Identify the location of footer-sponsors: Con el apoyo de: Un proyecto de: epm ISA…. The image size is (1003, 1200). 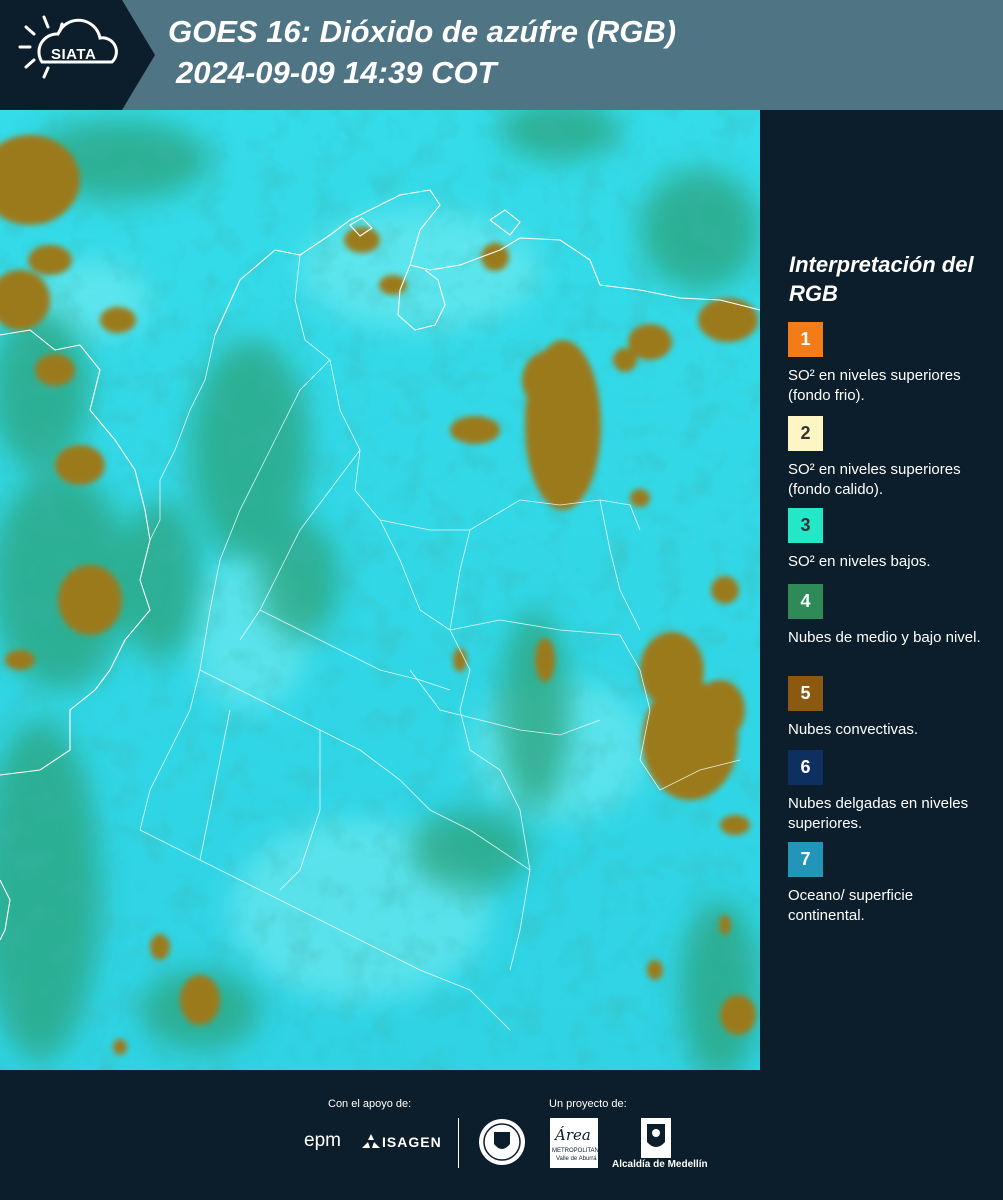
(501, 1135).